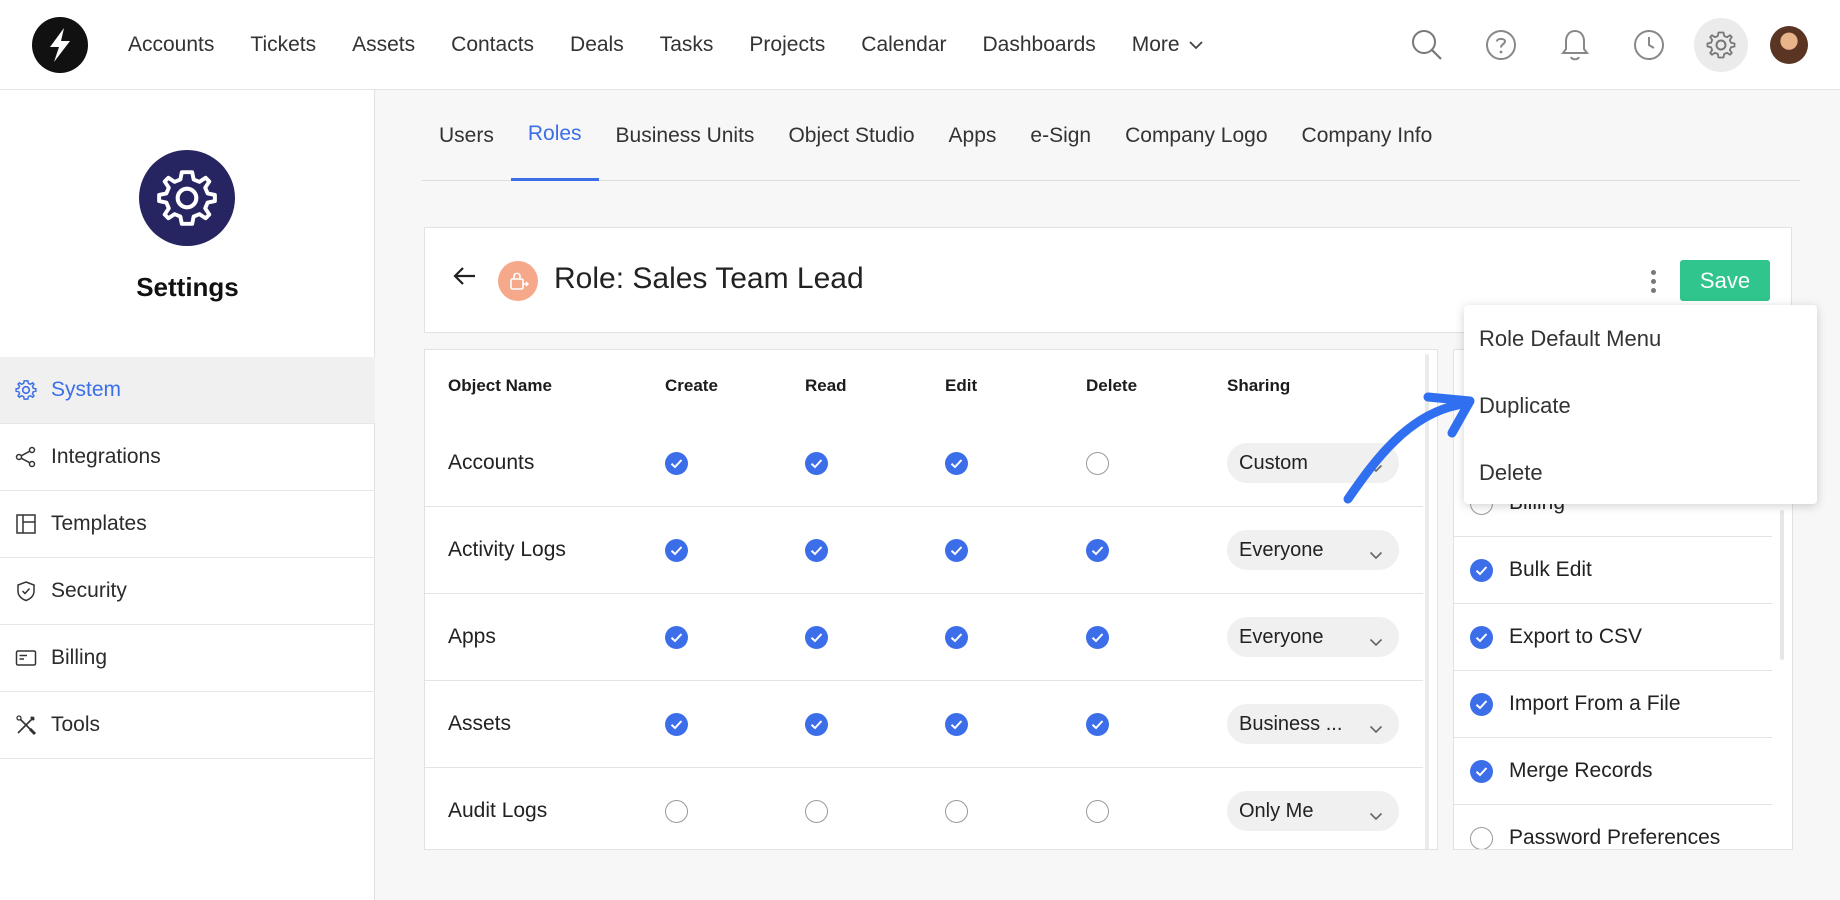 The width and height of the screenshot is (1840, 900). Describe the element at coordinates (924, 637) in the screenshot. I see `table-row: Apps Everyone` at that location.